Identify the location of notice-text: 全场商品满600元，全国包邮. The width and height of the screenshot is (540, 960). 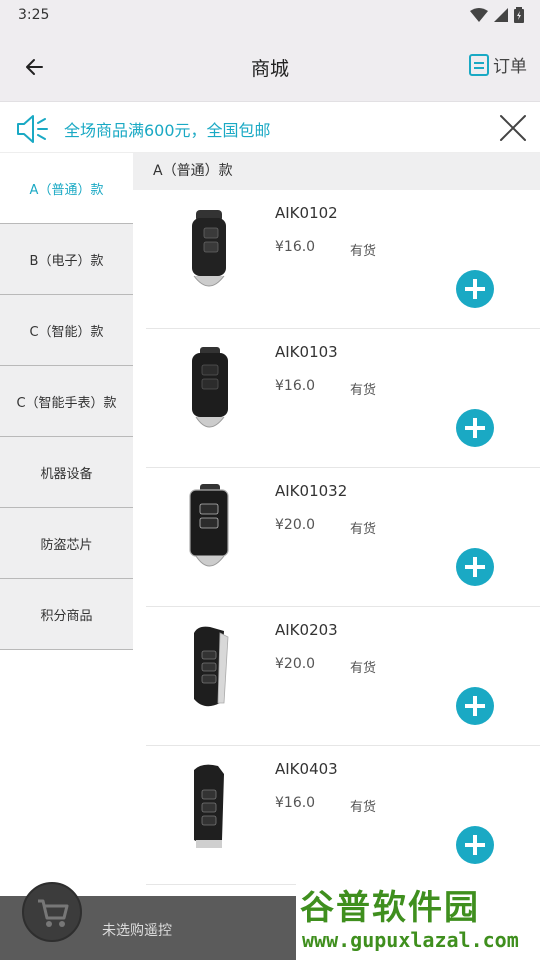
(167, 130).